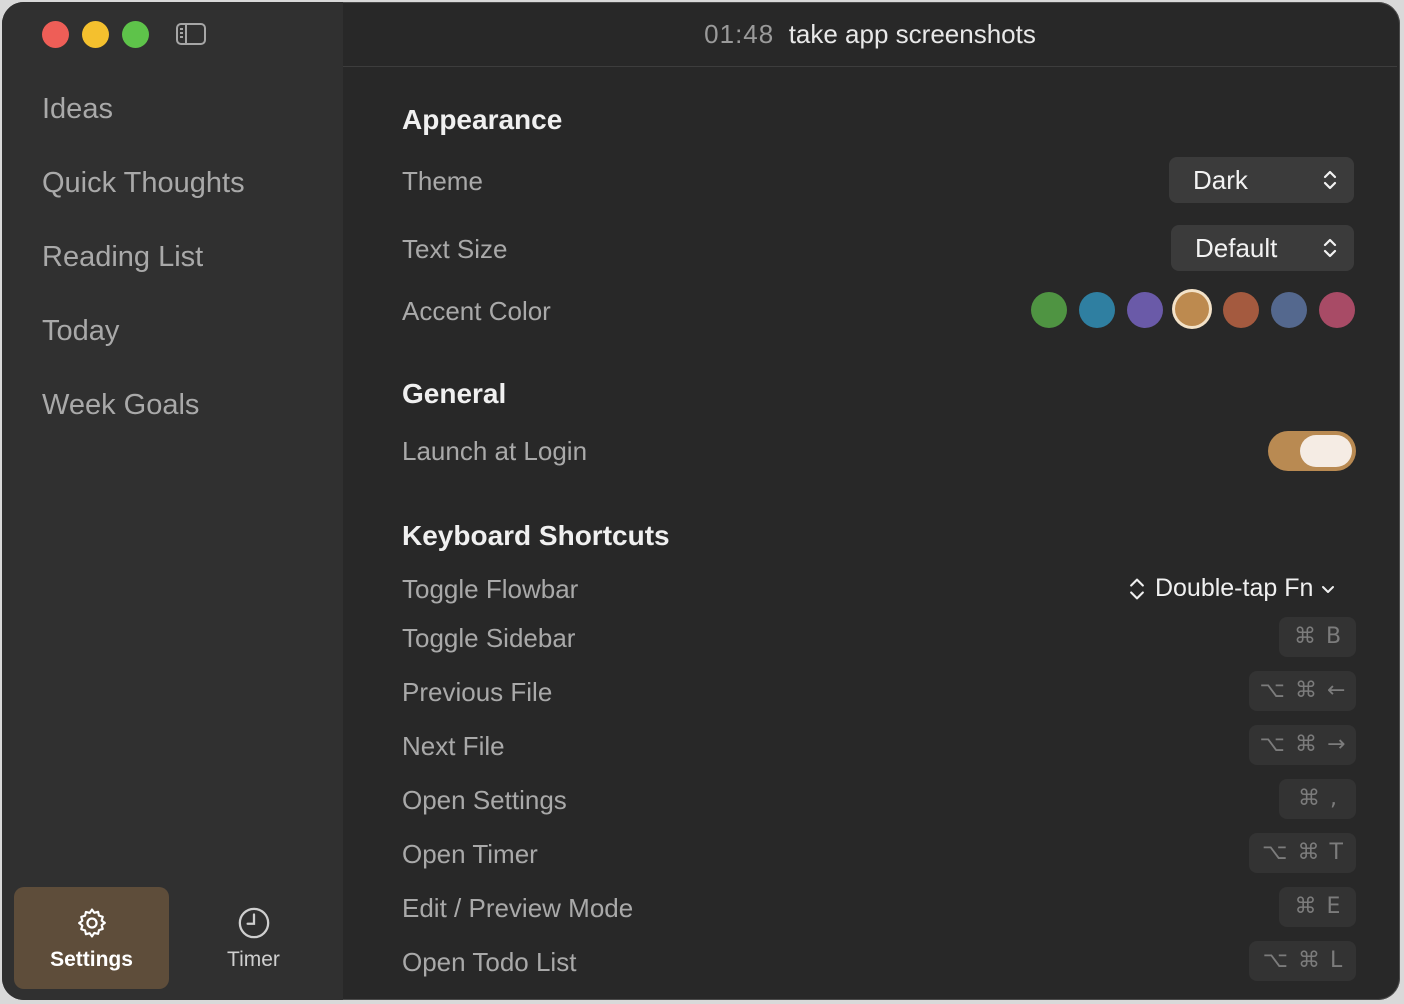 This screenshot has height=1004, width=1404. What do you see at coordinates (489, 638) in the screenshot?
I see `shortcut-label: Toggle Sidebar` at bounding box center [489, 638].